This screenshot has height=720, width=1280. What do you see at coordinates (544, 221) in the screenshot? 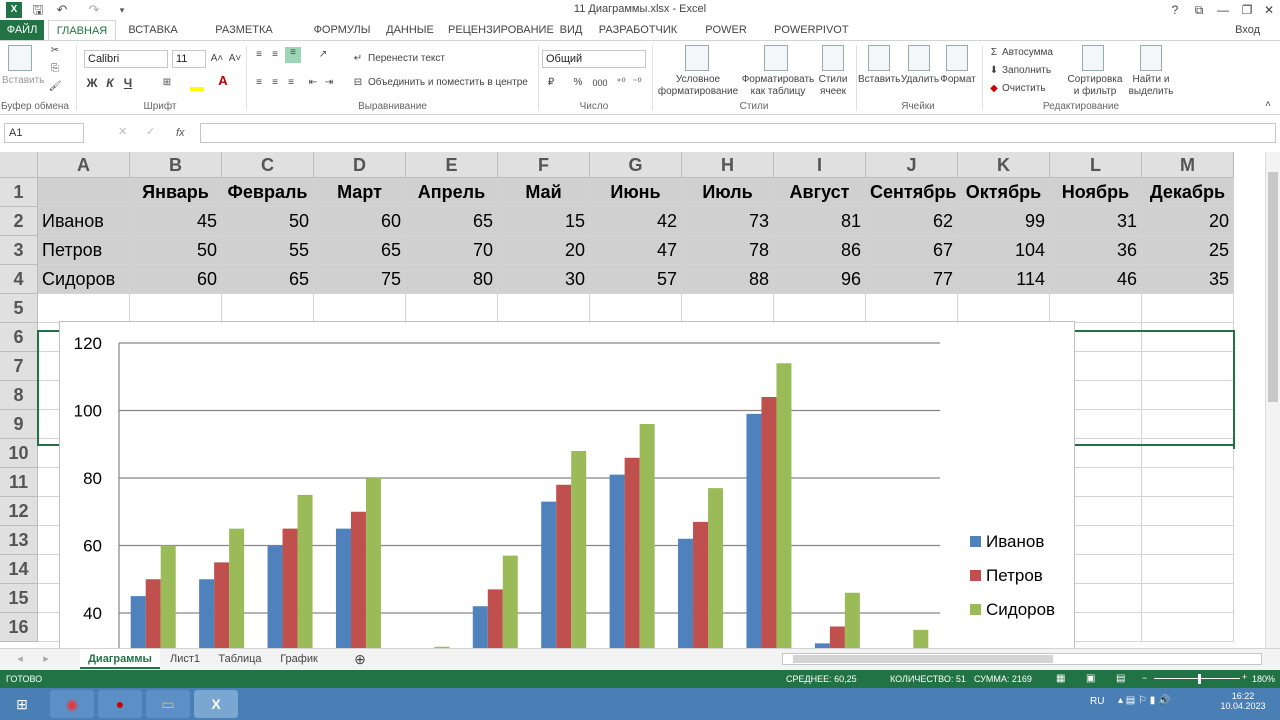
I see `value-cell: 15` at bounding box center [544, 221].